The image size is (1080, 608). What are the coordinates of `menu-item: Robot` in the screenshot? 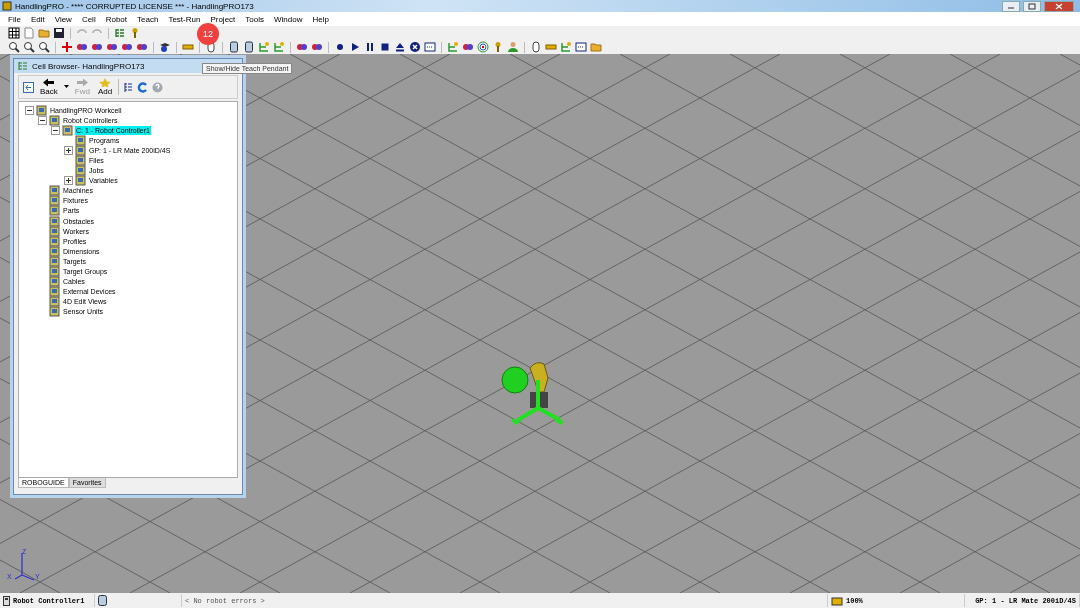 It's located at (116, 19).